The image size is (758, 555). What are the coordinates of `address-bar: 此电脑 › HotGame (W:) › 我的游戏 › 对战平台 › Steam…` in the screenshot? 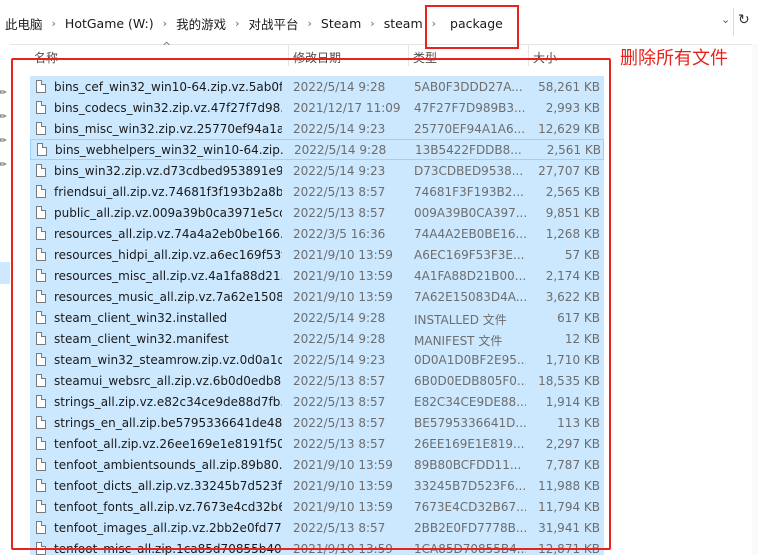 It's located at (379, 22).